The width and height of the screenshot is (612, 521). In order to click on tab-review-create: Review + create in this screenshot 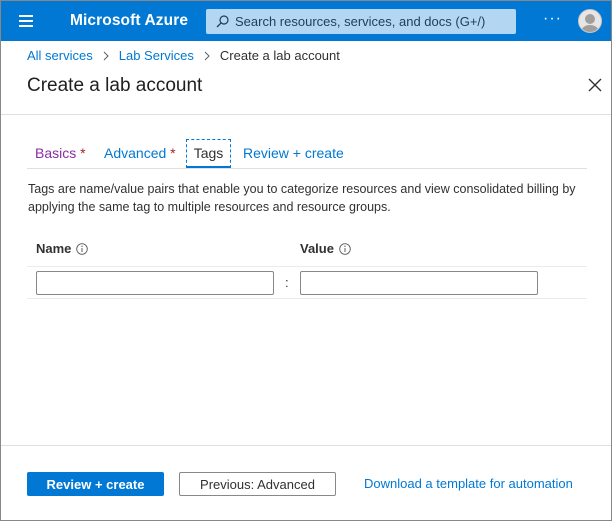, I will do `click(293, 153)`.